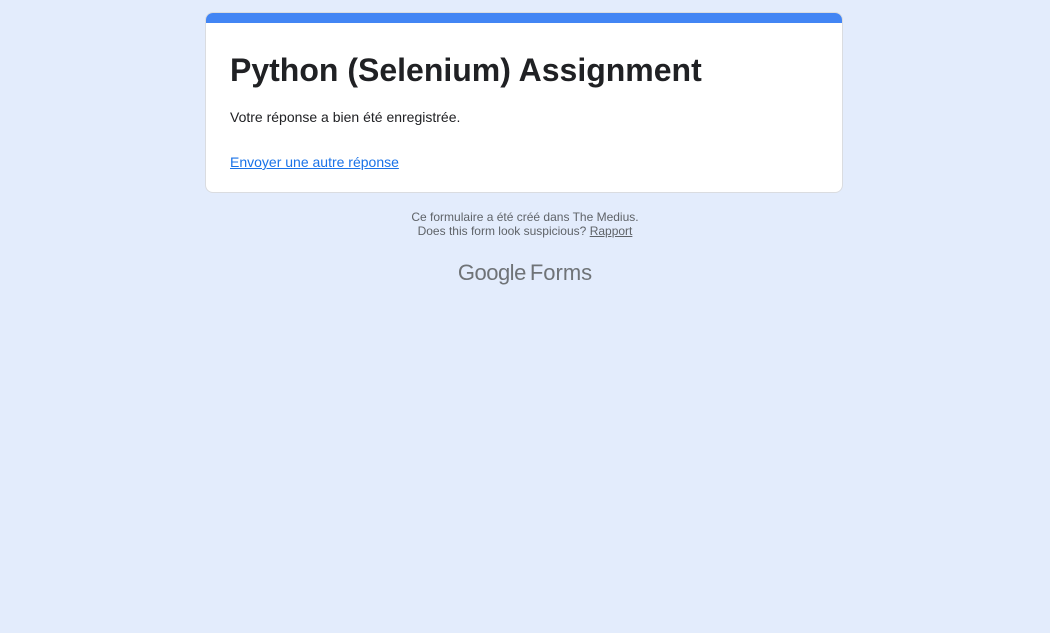 This screenshot has height=633, width=1050. Describe the element at coordinates (502, 231) in the screenshot. I see `suspicious-text: Does this form look suspicious?` at that location.